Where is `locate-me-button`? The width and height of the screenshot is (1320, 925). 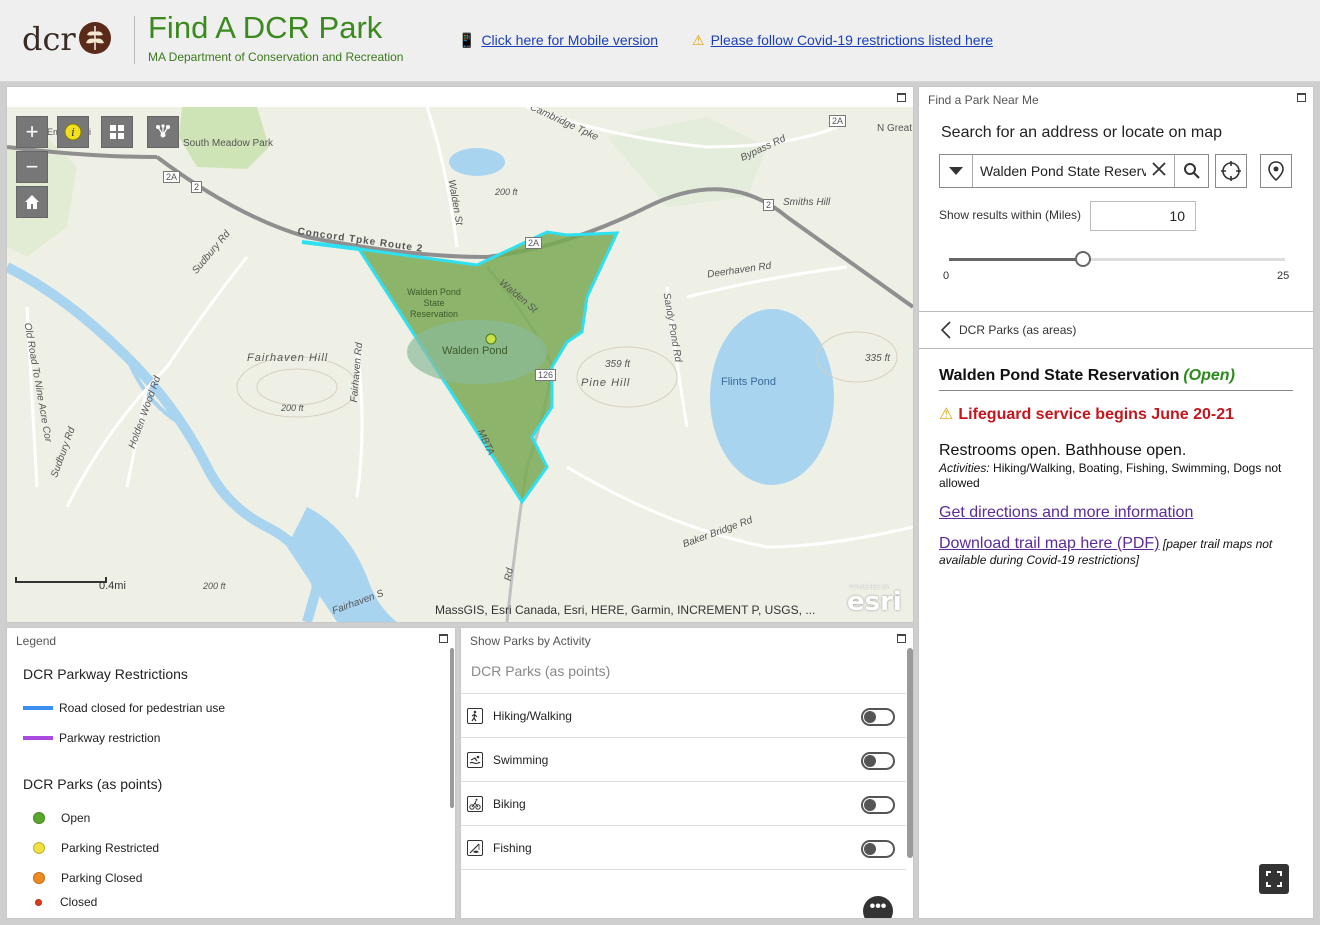 locate-me-button is located at coordinates (1231, 171).